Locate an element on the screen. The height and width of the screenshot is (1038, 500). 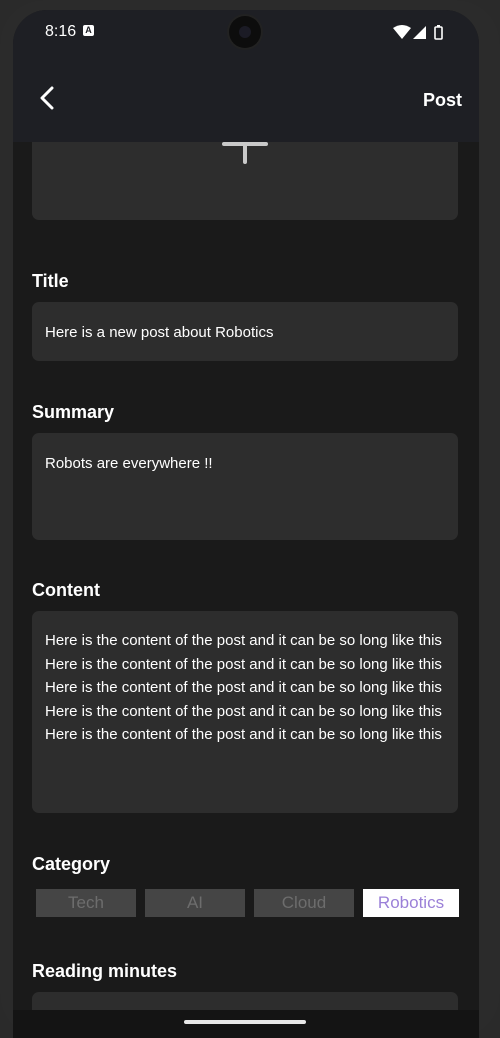
system-icons is located at coordinates (418, 32).